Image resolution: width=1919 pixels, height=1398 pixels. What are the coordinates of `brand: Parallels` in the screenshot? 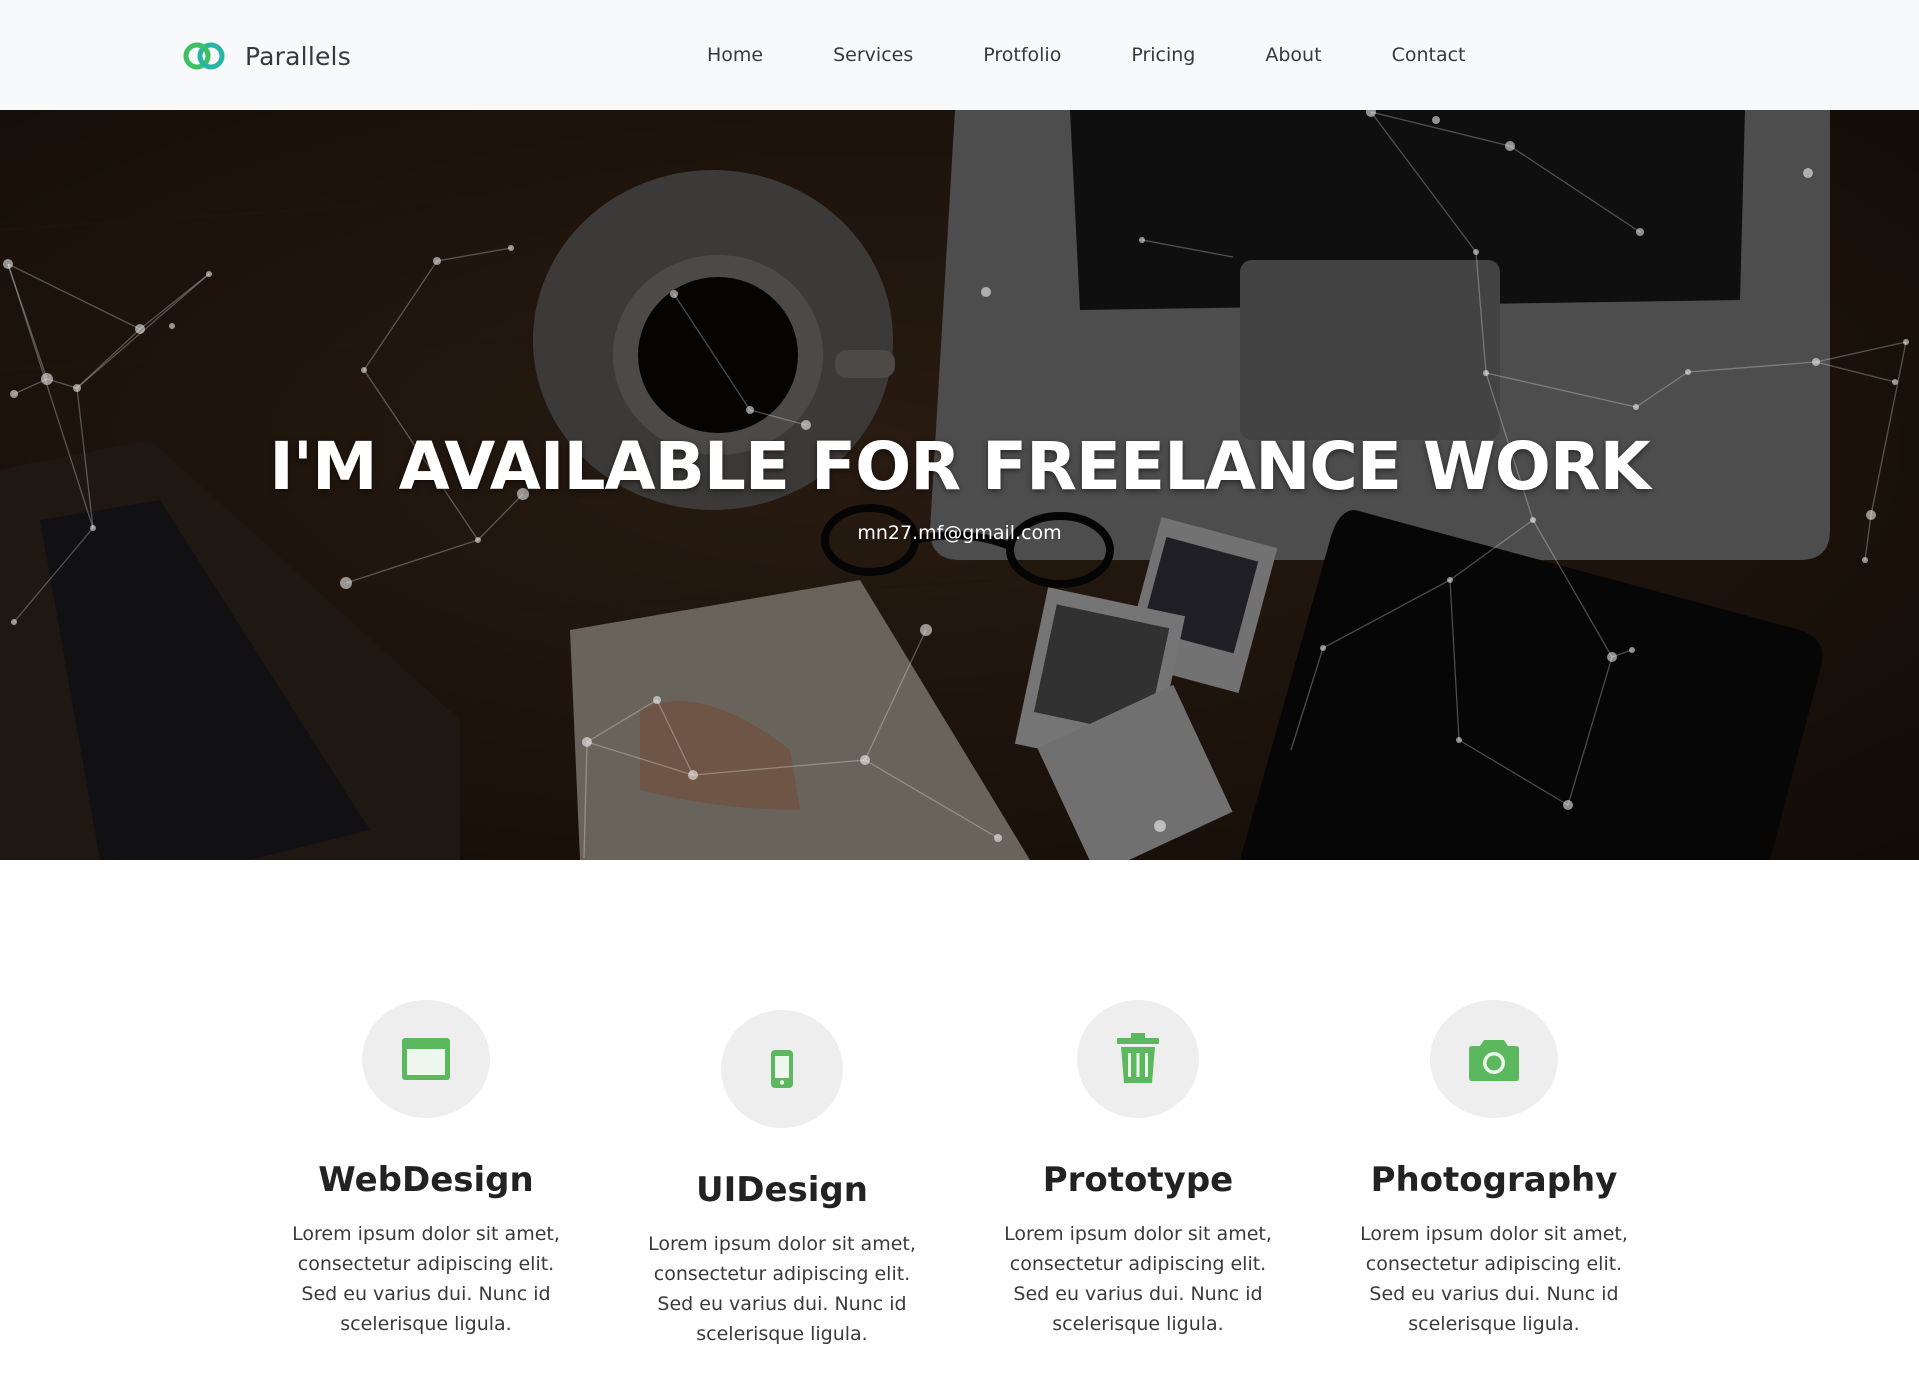 It's located at (266, 56).